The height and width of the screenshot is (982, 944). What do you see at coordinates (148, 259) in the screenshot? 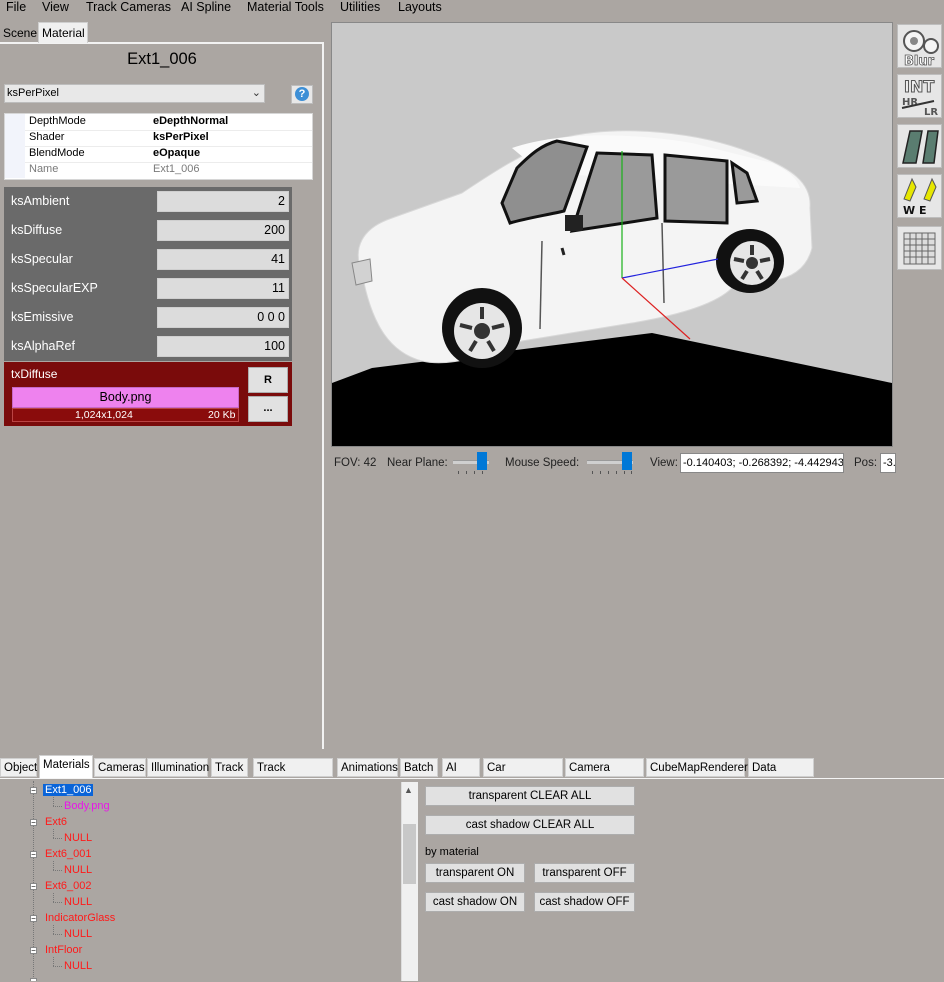
I see `param-ksspecular: ksSpecular 41` at bounding box center [148, 259].